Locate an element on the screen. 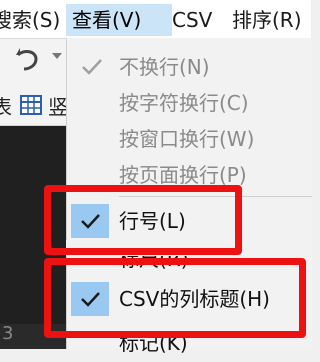 The height and width of the screenshot is (362, 320). menu-item-wrap-char: 按字符换行(C) is located at coordinates (189, 103).